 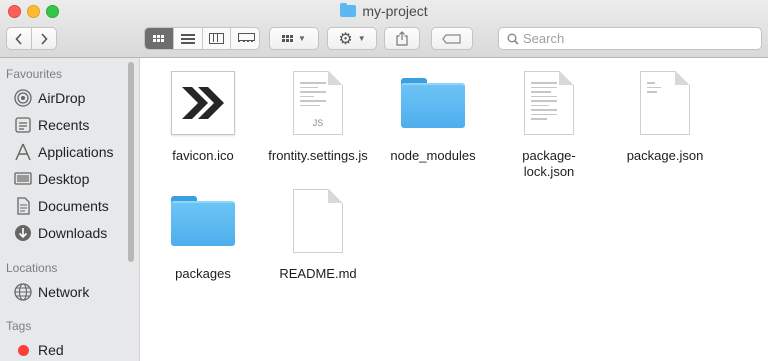 I want to click on share-button, so click(x=402, y=38).